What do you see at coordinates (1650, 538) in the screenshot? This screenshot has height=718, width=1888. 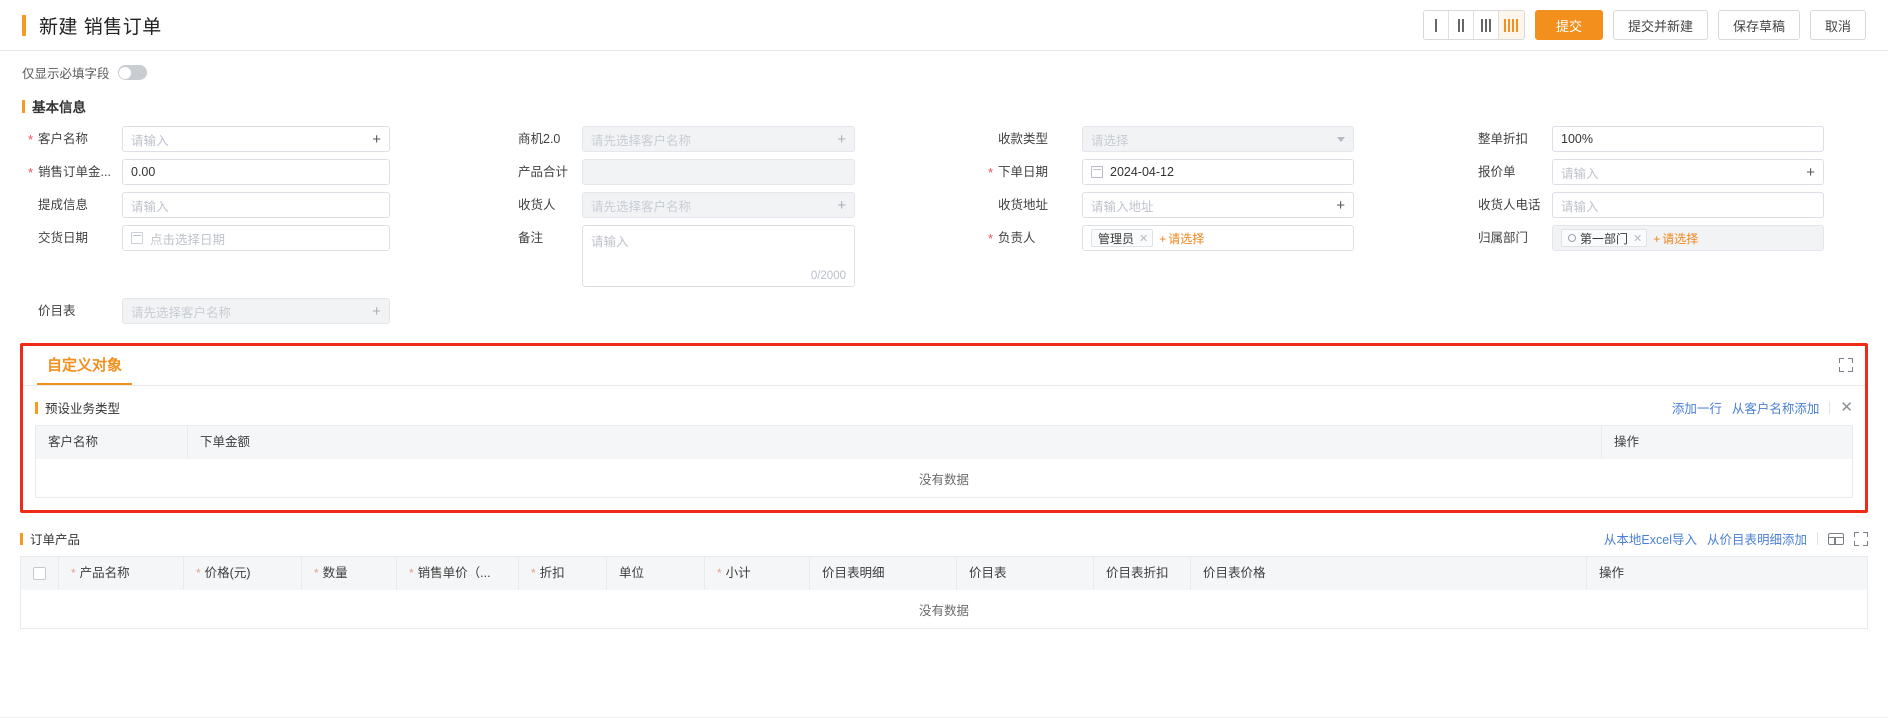 I see `import-excel-link: 从本地Excel导入` at bounding box center [1650, 538].